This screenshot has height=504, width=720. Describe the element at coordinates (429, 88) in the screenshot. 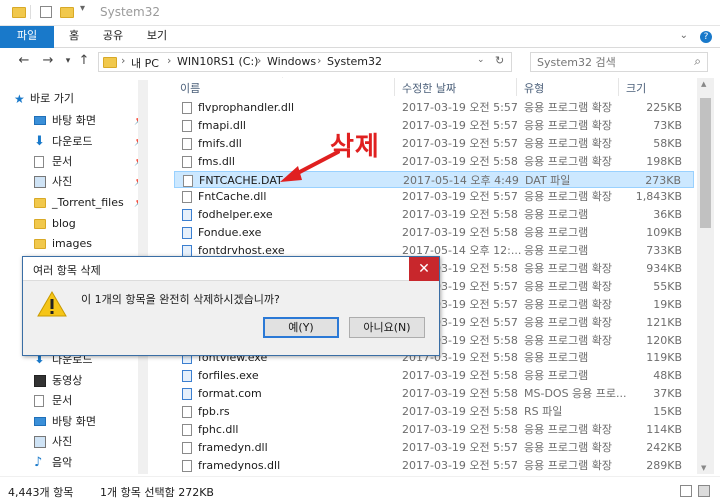

I see `column-date: 수정한 날짜` at that location.